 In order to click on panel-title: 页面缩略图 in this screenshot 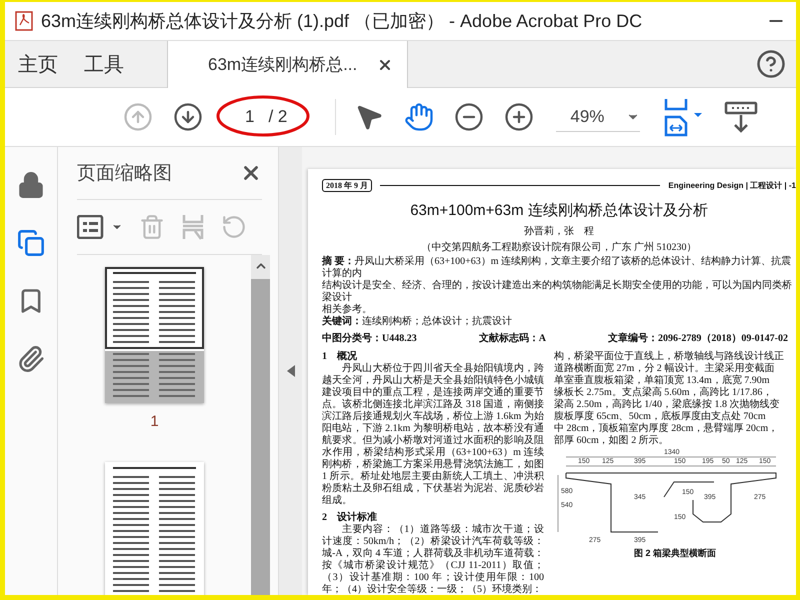, I will do `click(124, 174)`.